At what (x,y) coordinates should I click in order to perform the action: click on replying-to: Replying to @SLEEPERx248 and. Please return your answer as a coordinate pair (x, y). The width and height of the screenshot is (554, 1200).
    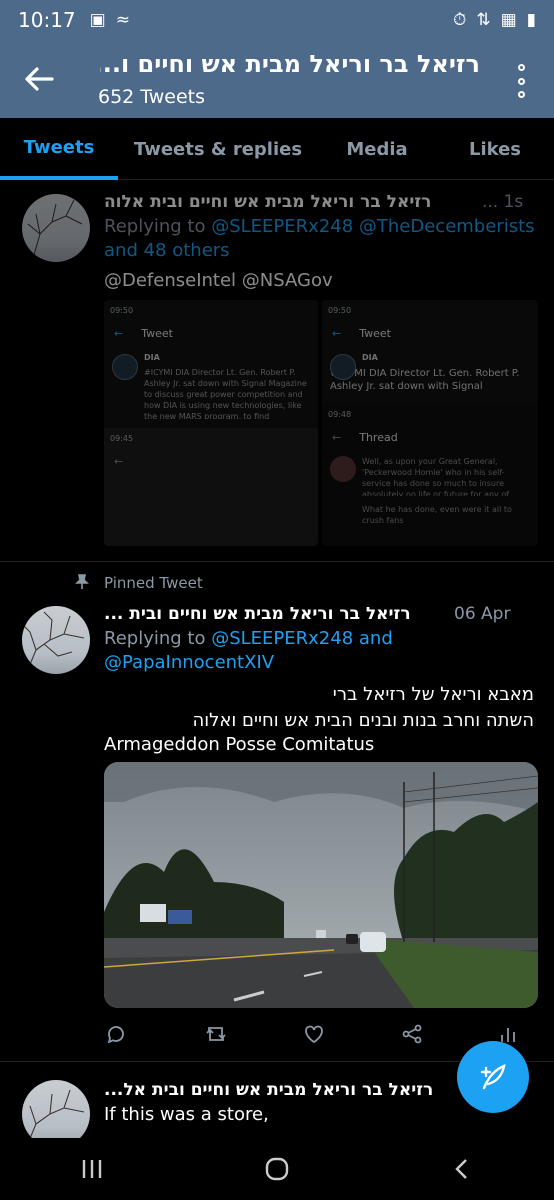
    Looking at the image, I should click on (248, 638).